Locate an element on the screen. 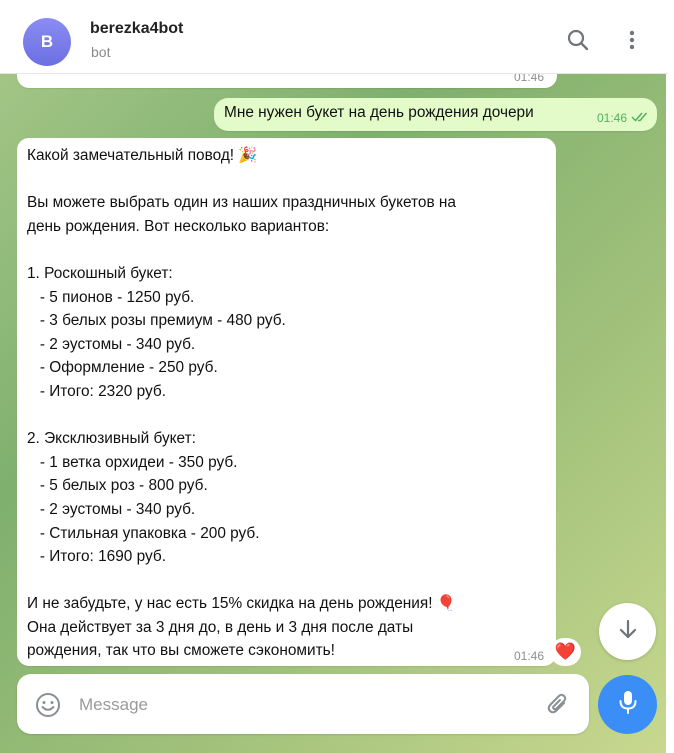  chat-subtitle: bot is located at coordinates (101, 52).